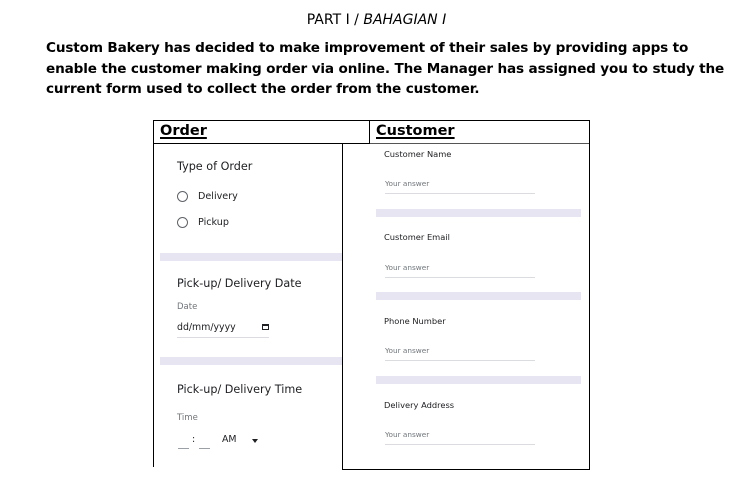 The image size is (753, 487). I want to click on customer-name-label: Customer Name, so click(418, 154).